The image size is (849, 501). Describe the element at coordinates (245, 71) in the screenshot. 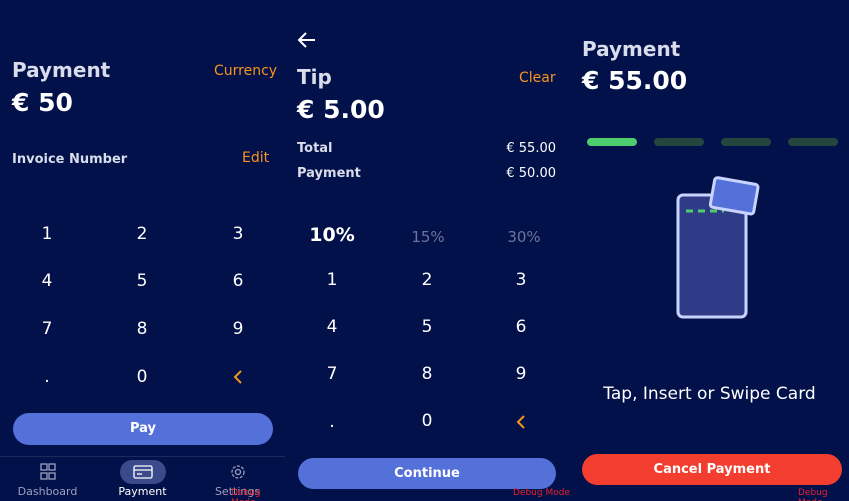

I see `currency-link: Currency` at that location.